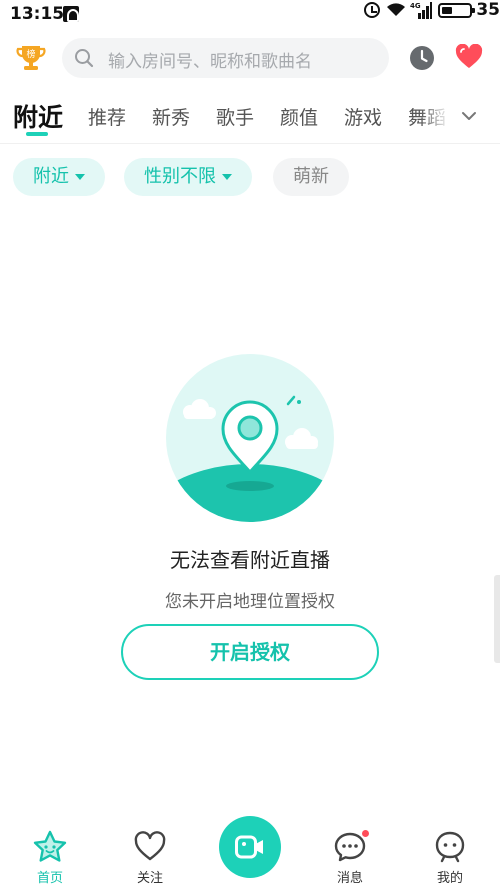  Describe the element at coordinates (488, 10) in the screenshot. I see `battery-percent: 35` at that location.